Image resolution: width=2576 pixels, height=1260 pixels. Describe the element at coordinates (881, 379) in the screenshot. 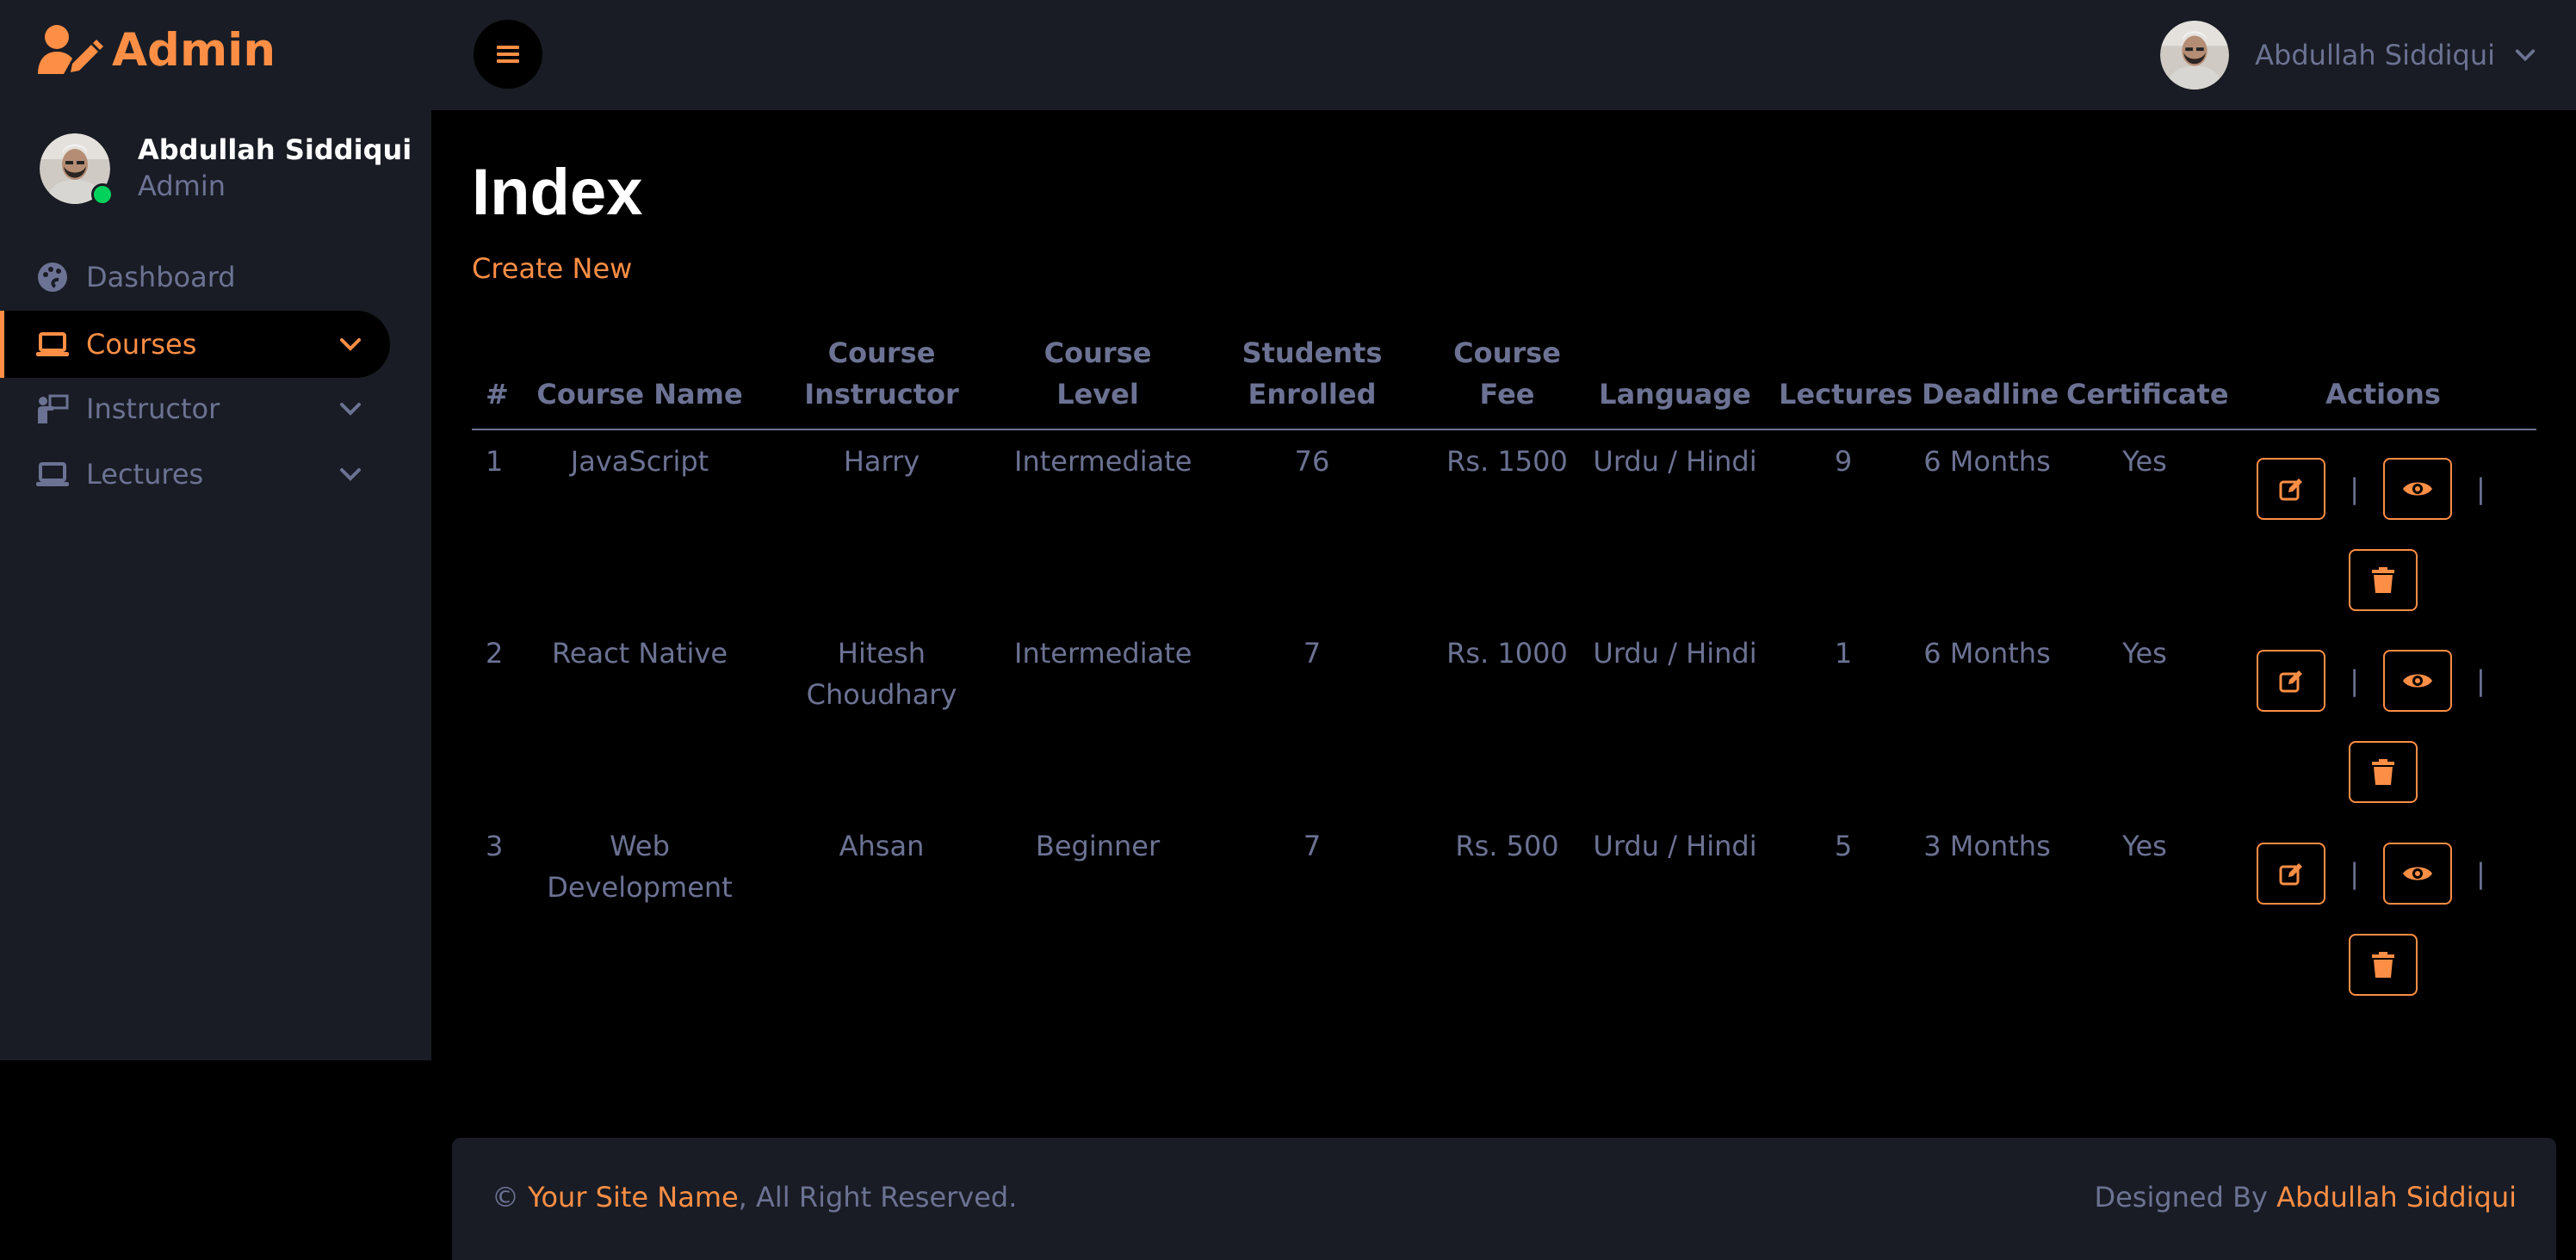

I see `column-header: Course Instructor` at that location.